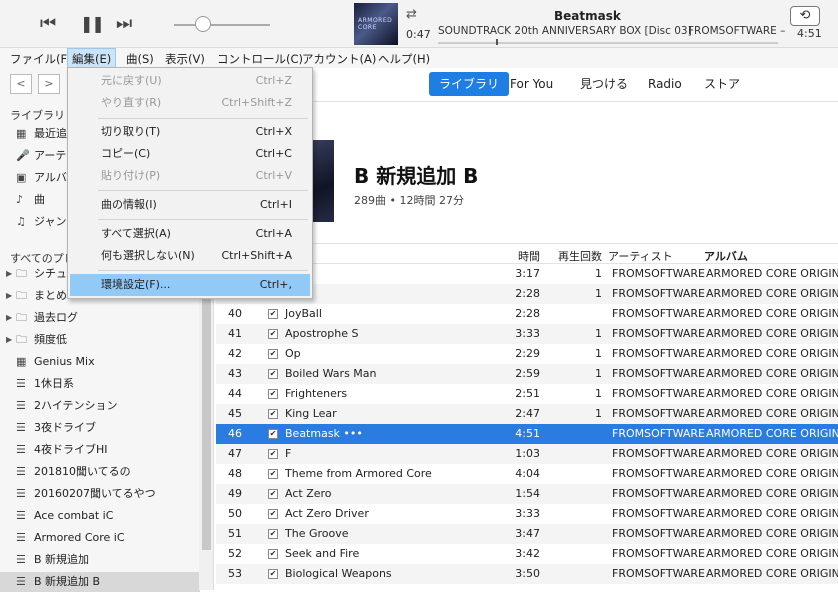 This screenshot has width=838, height=592. What do you see at coordinates (21, 84) in the screenshot?
I see `back-button: <` at bounding box center [21, 84].